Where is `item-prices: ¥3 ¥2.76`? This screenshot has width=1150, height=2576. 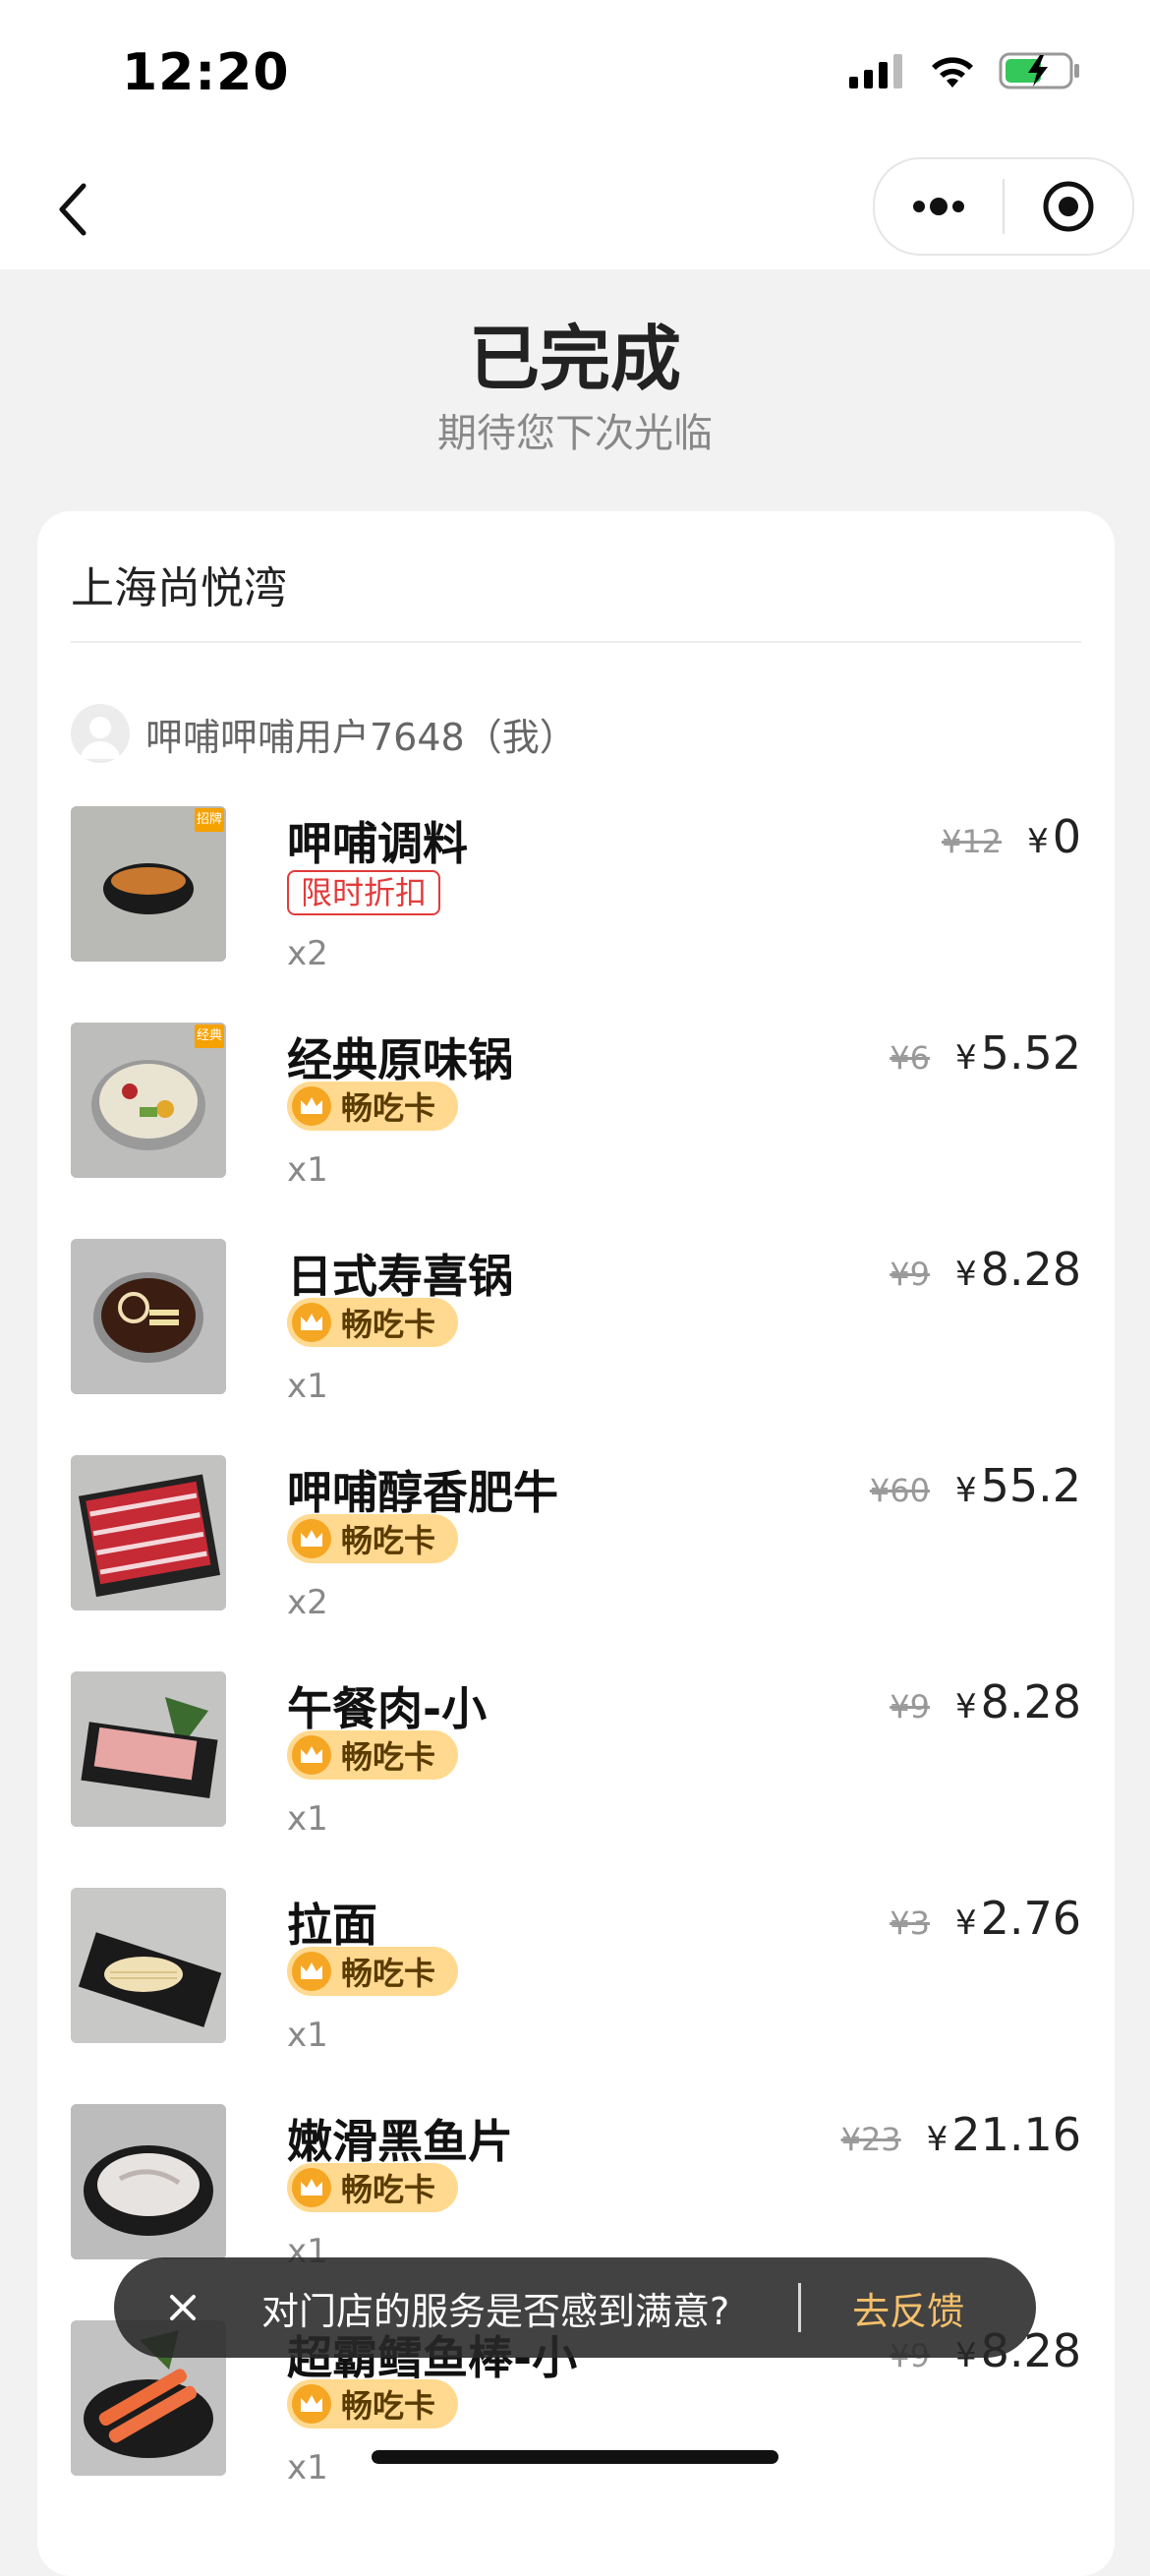
item-prices: ¥3 ¥2.76 is located at coordinates (985, 1918).